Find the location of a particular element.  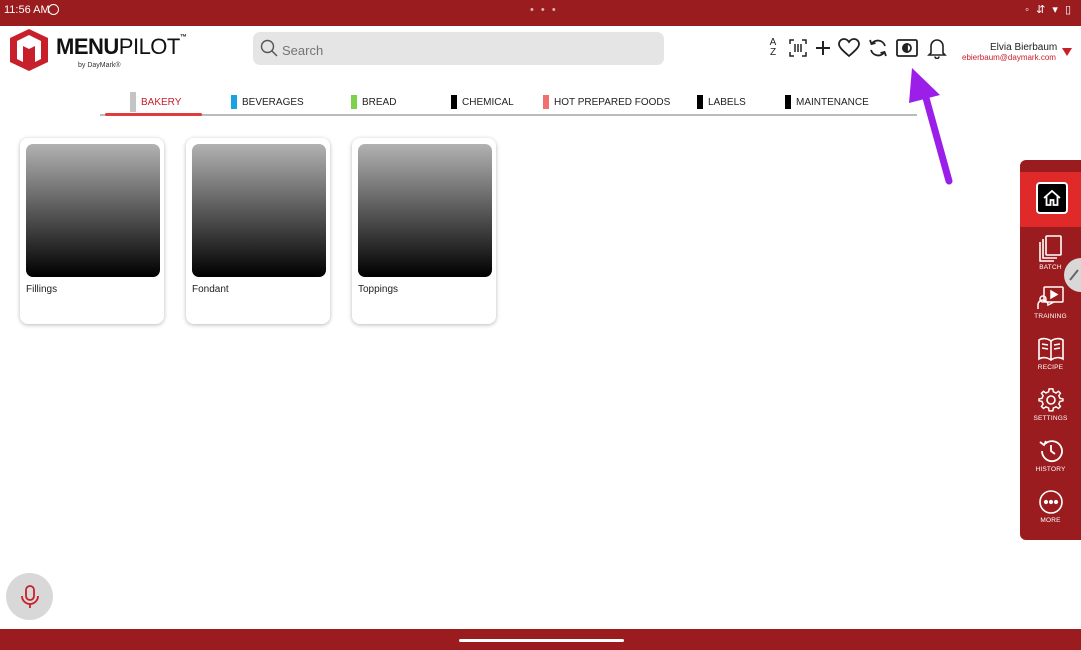

card-label: Fillings is located at coordinates (42, 289).